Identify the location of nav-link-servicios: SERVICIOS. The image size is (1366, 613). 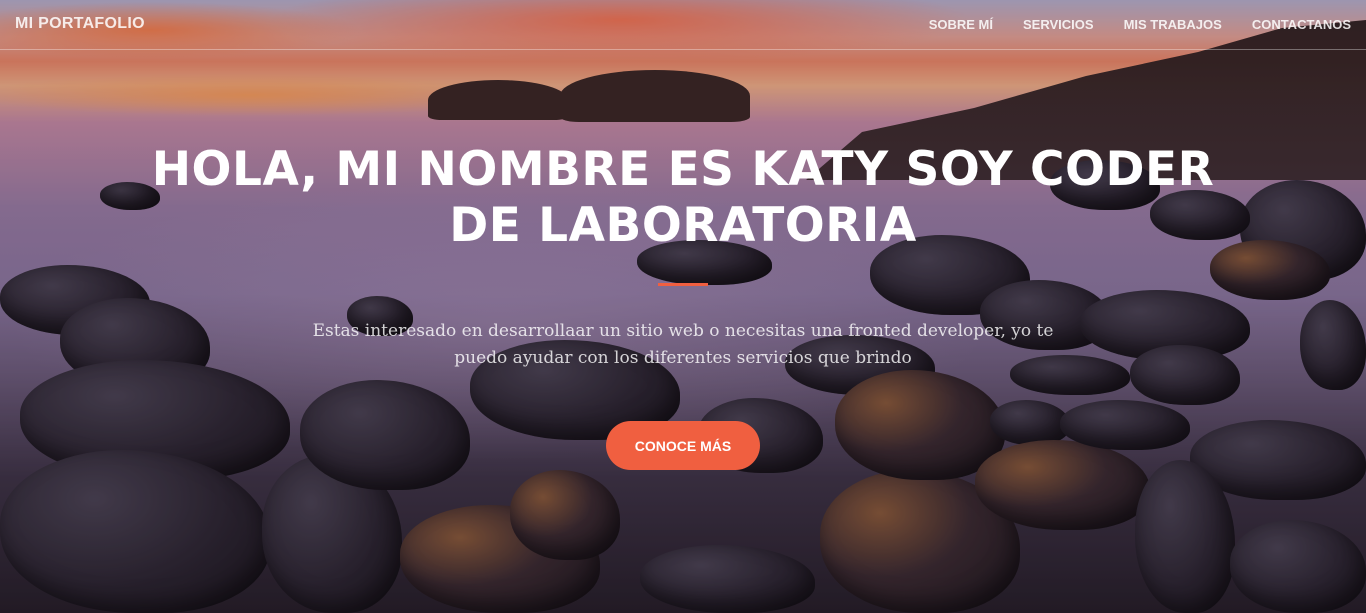
(1058, 24).